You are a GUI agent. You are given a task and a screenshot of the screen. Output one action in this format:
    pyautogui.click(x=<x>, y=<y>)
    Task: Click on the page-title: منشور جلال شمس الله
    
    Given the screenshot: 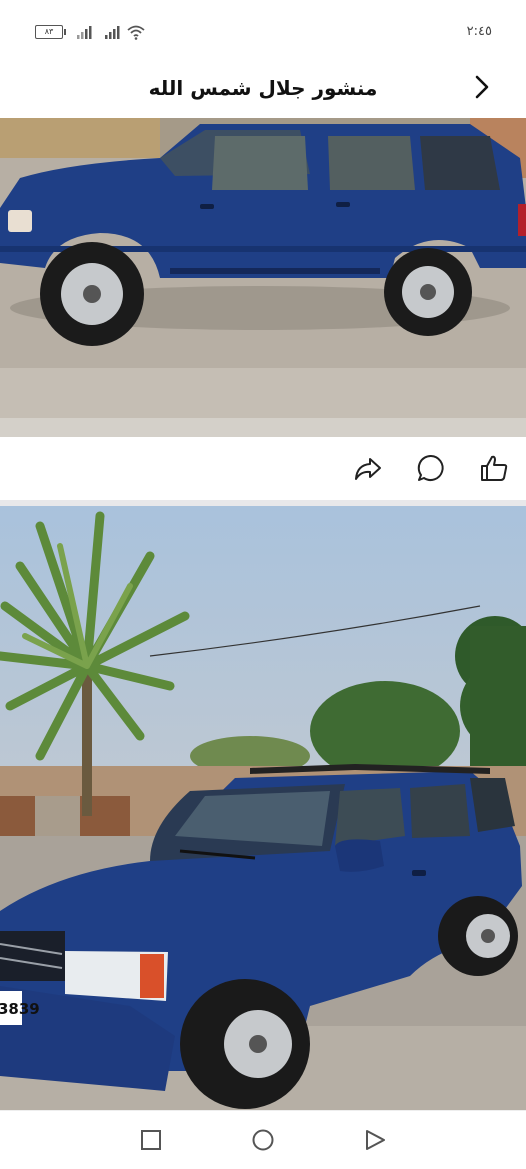 What is the action you would take?
    pyautogui.click(x=263, y=88)
    